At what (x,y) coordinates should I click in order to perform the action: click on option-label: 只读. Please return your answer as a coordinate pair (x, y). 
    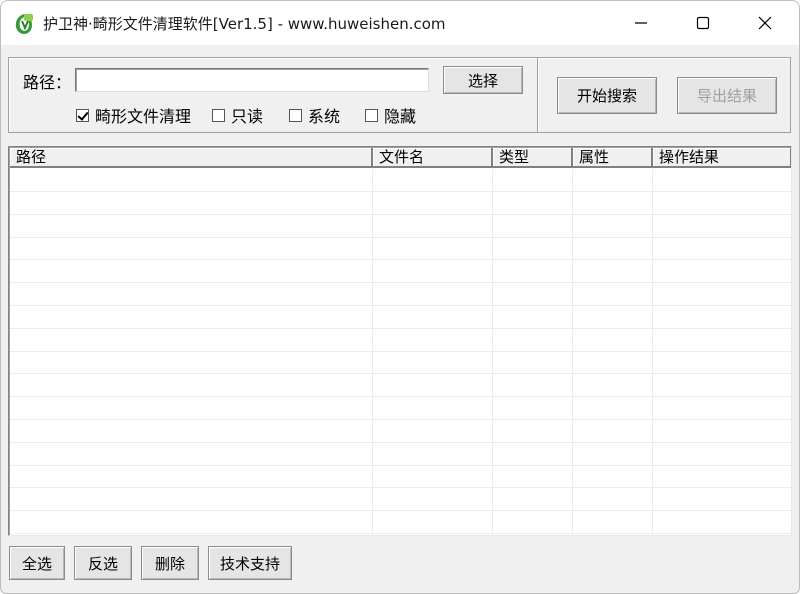
    Looking at the image, I should click on (247, 116).